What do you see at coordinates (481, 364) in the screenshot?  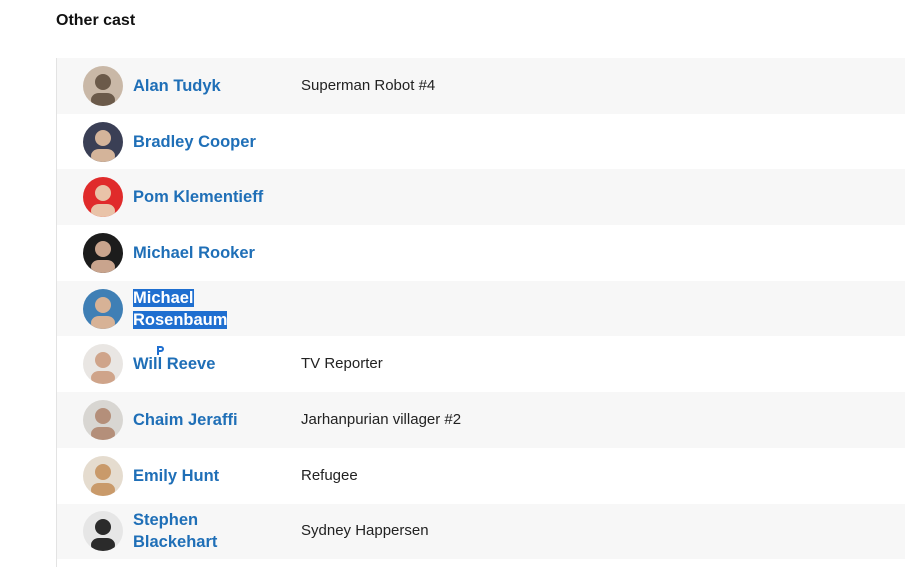 I see `cast-row: Will Reeve TV Reporter` at bounding box center [481, 364].